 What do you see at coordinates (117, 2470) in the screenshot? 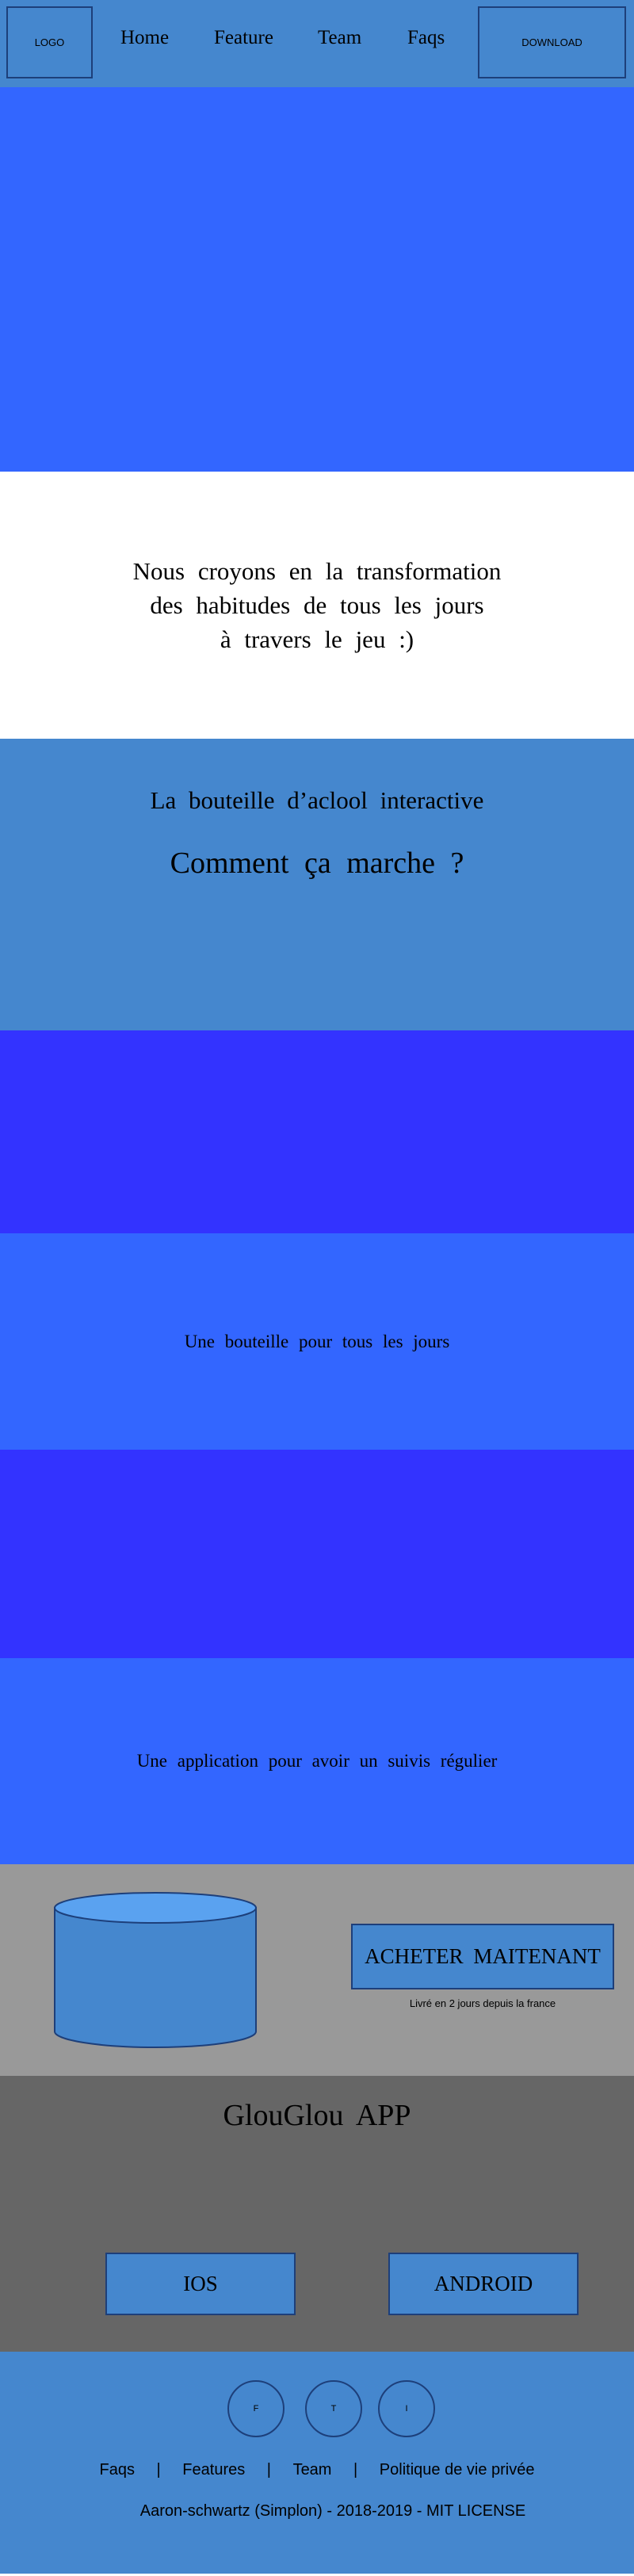
I see `footer-link-faqs: Faqs` at bounding box center [117, 2470].